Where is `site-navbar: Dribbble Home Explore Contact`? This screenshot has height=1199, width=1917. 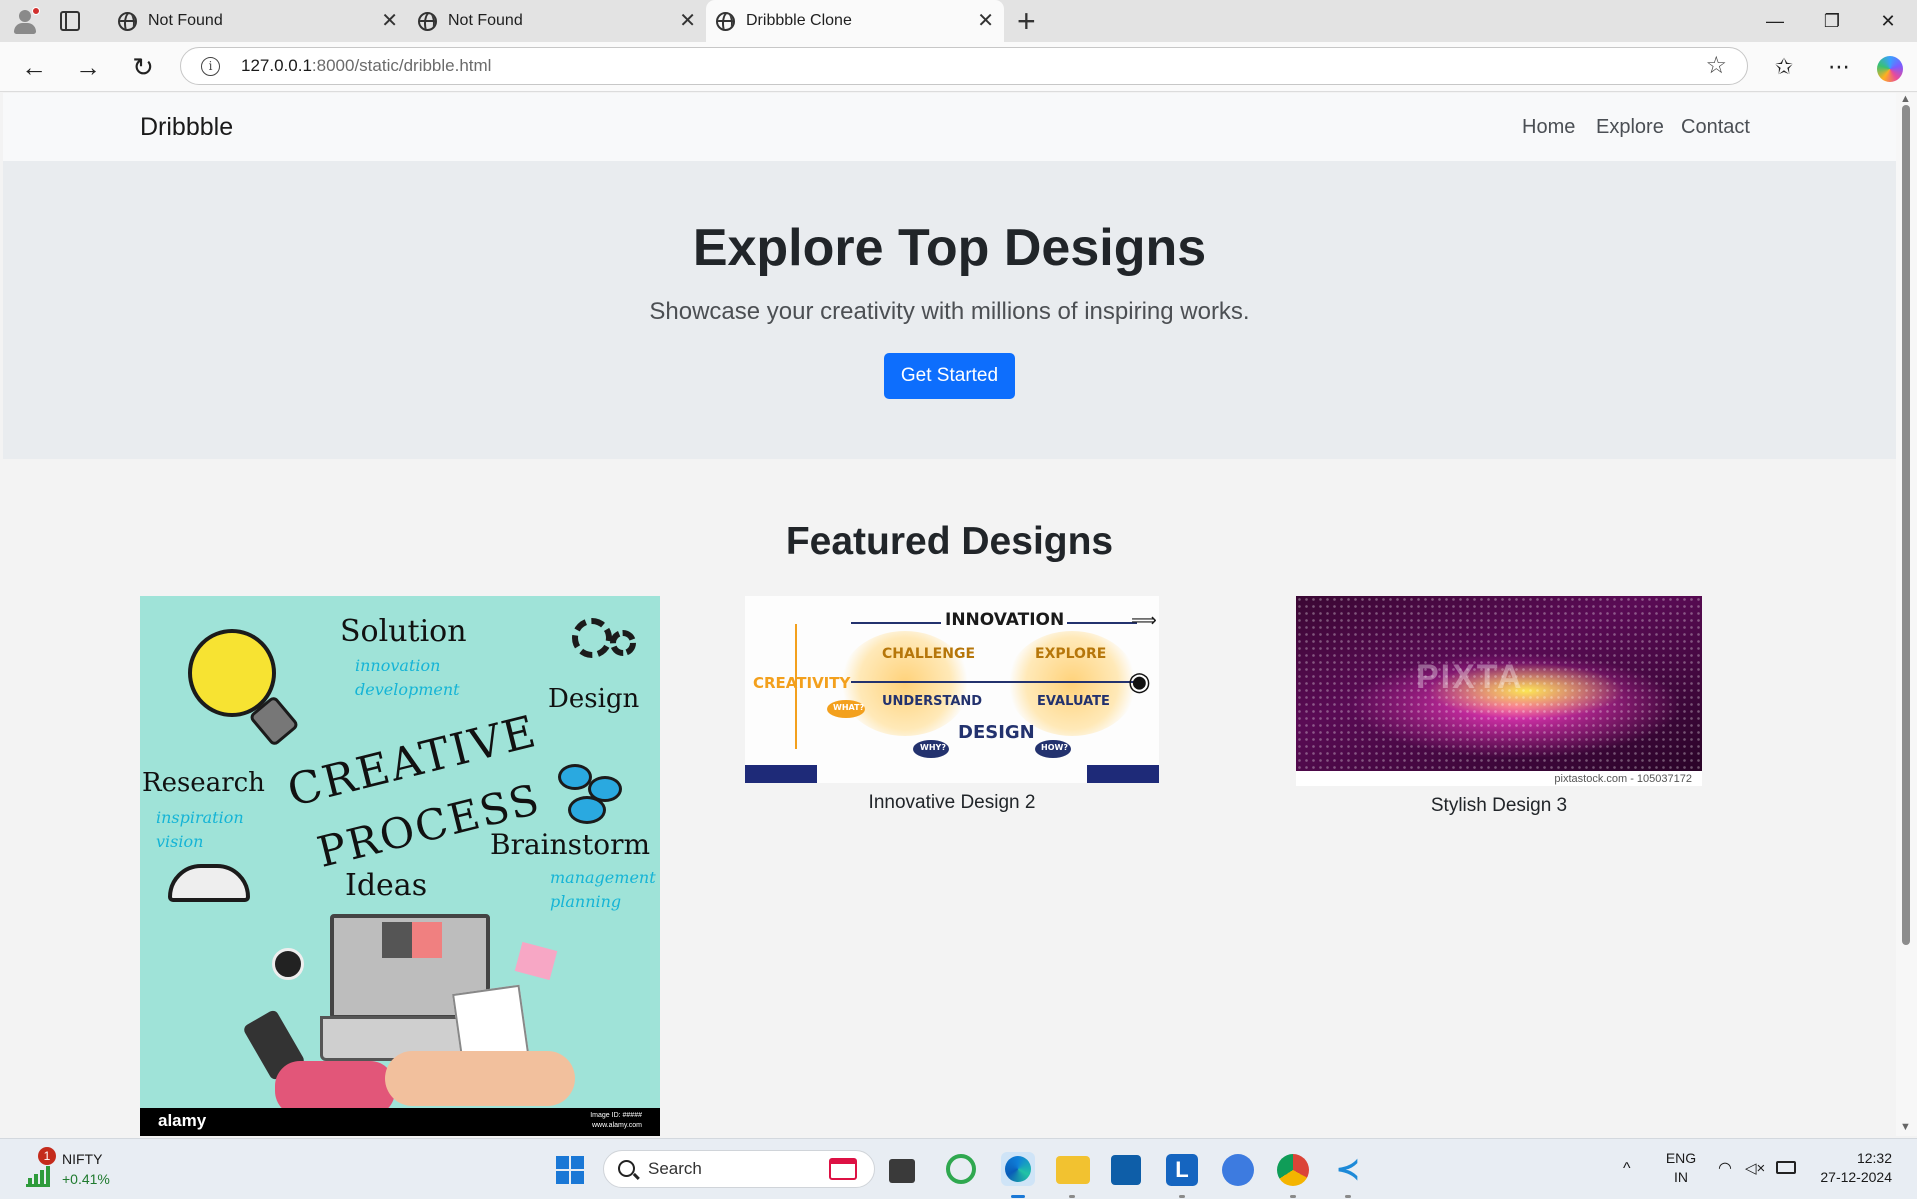
site-navbar: Dribbble Home Explore Contact is located at coordinates (949, 127).